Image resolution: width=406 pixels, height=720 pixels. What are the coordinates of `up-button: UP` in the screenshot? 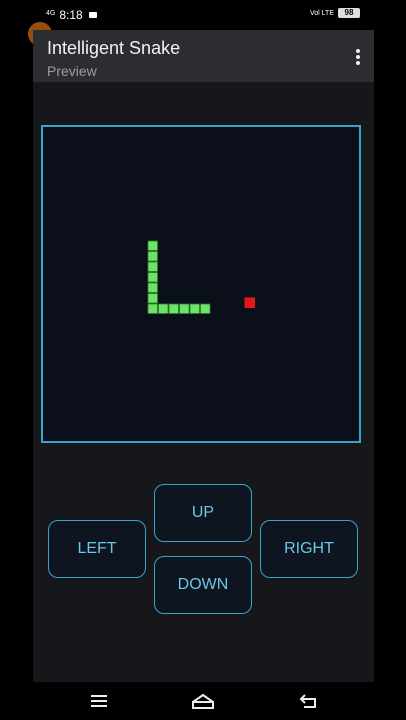 It's located at (203, 513).